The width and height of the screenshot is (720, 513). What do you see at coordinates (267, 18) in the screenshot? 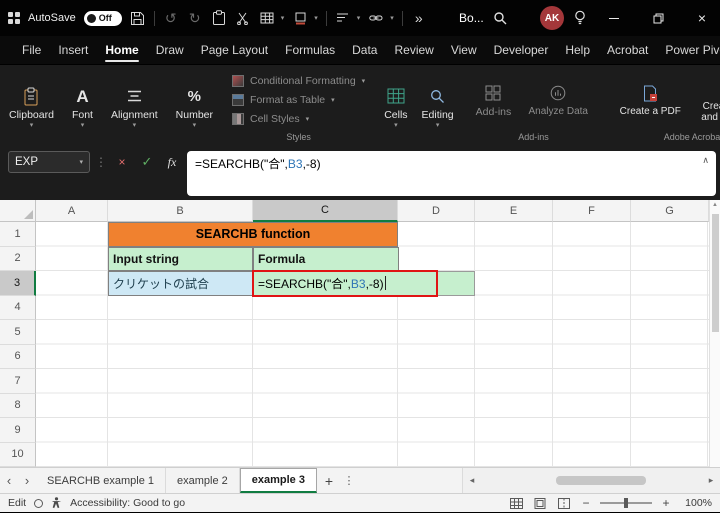
I see `table-icon` at bounding box center [267, 18].